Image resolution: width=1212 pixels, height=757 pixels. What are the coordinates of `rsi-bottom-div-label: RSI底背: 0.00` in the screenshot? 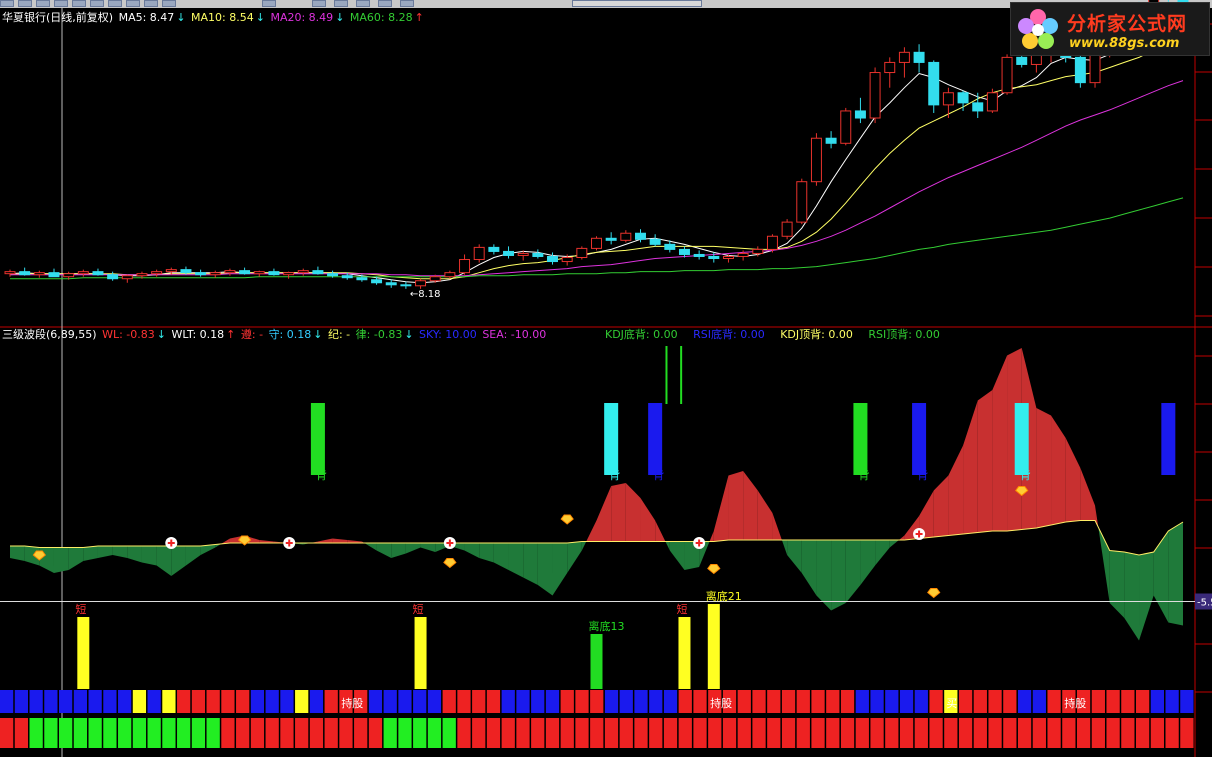 It's located at (729, 334).